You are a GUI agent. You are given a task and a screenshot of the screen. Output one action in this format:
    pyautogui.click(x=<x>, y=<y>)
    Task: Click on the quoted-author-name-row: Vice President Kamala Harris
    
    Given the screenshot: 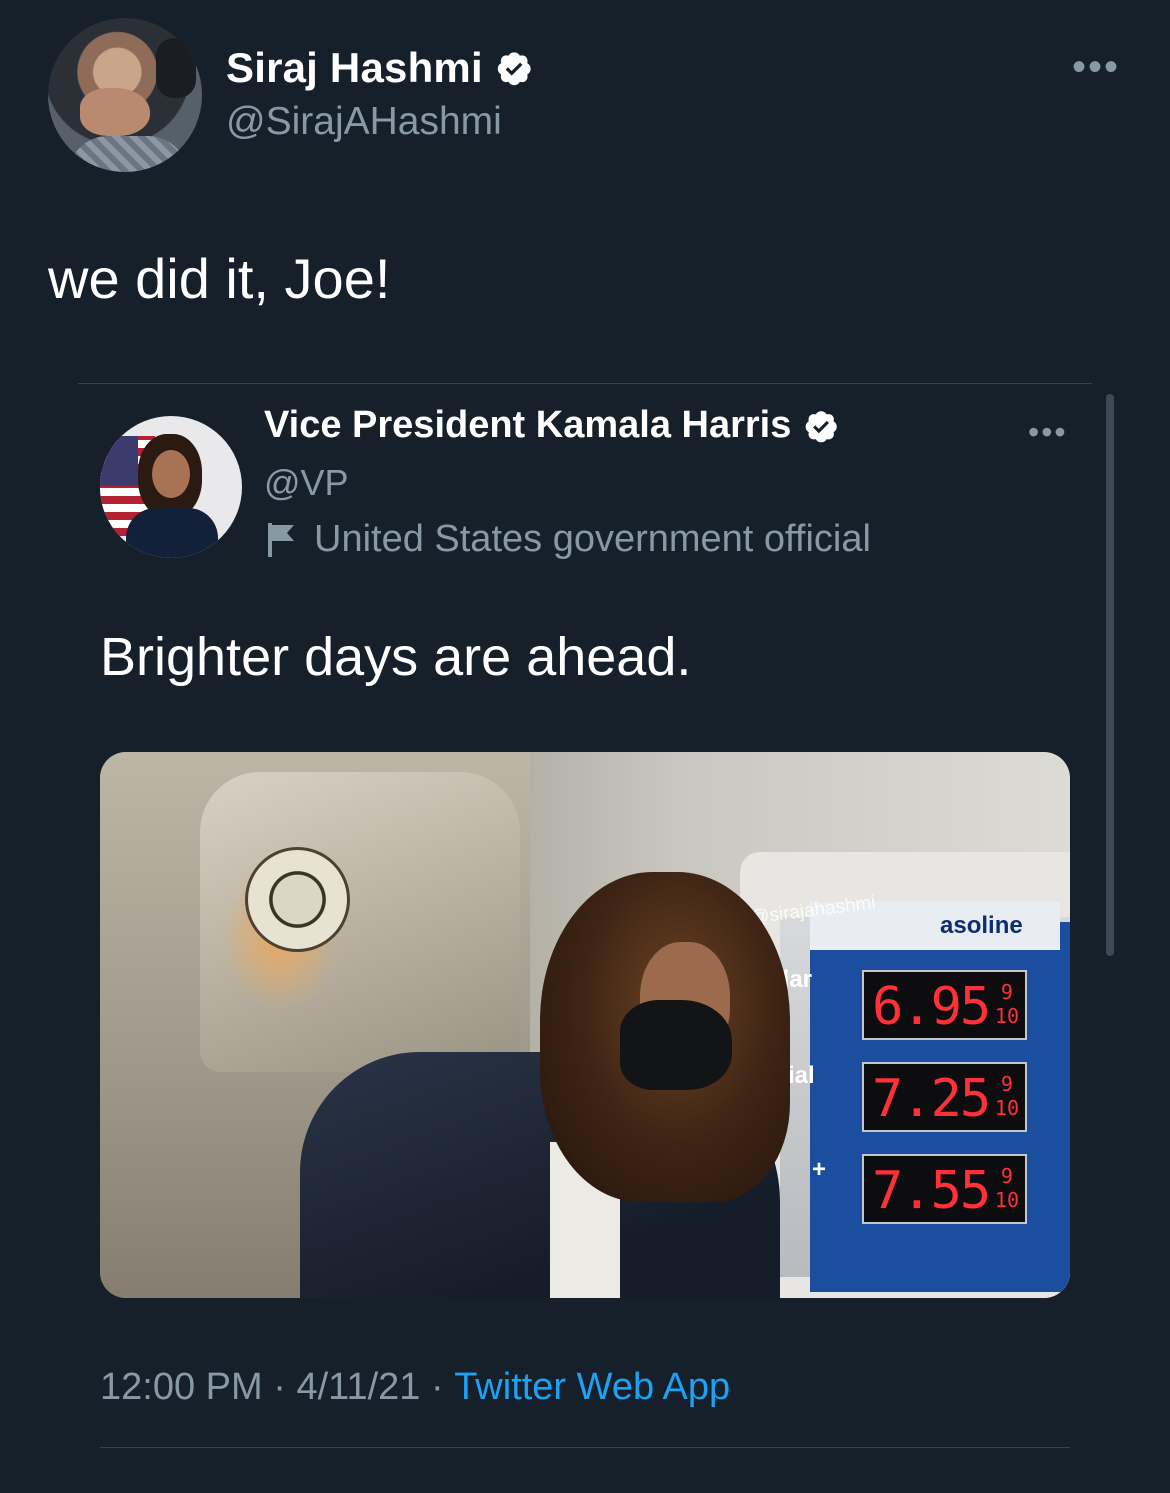 What is the action you would take?
    pyautogui.click(x=551, y=425)
    